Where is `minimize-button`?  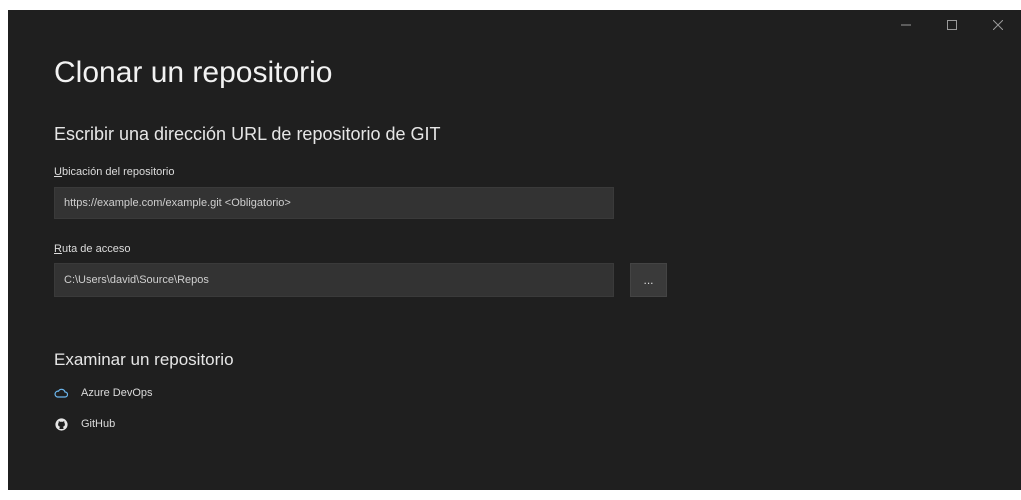
minimize-button is located at coordinates (906, 25).